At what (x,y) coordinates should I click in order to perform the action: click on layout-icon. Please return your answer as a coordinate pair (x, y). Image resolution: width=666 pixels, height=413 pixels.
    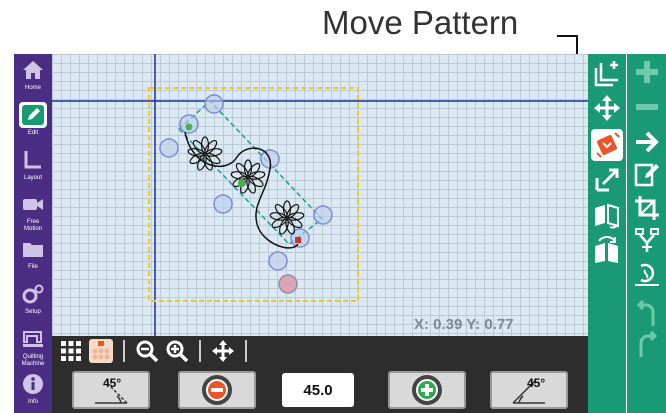
    Looking at the image, I should click on (33, 160).